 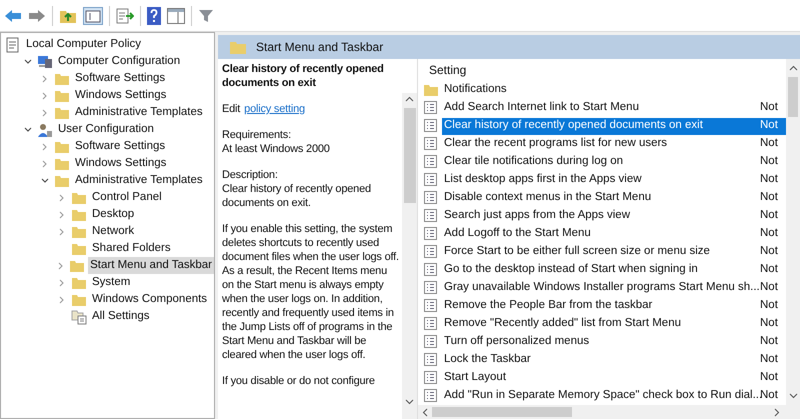 What do you see at coordinates (614, 360) in the screenshot?
I see `setting-row: Lock the Taskbar Not` at bounding box center [614, 360].